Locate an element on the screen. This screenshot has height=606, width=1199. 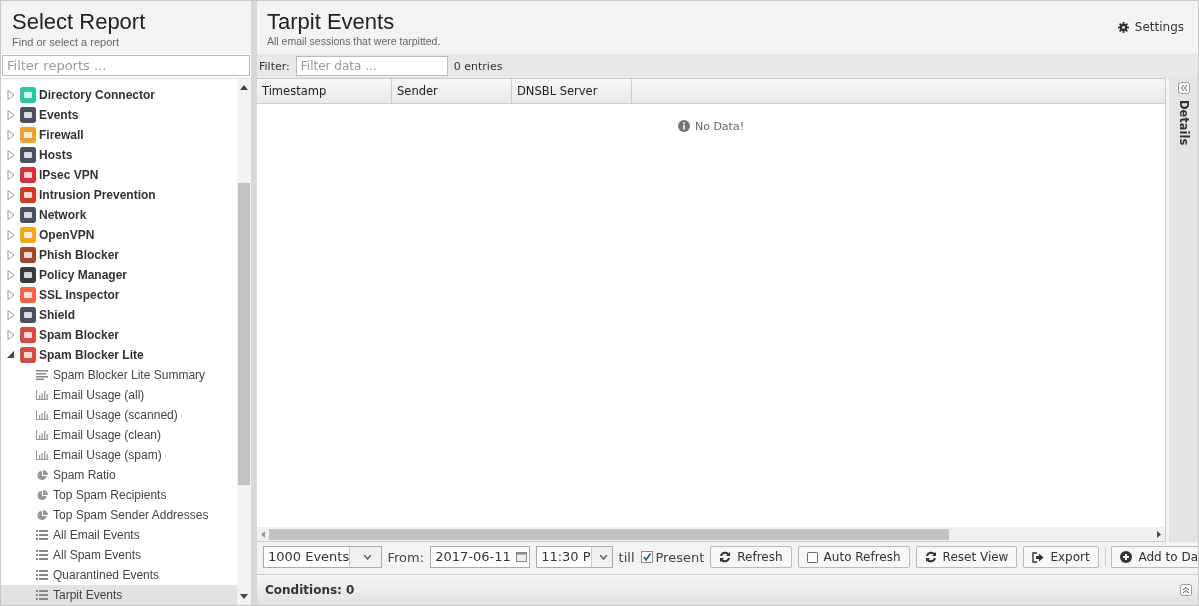
column-header: Timestamp is located at coordinates (324, 91).